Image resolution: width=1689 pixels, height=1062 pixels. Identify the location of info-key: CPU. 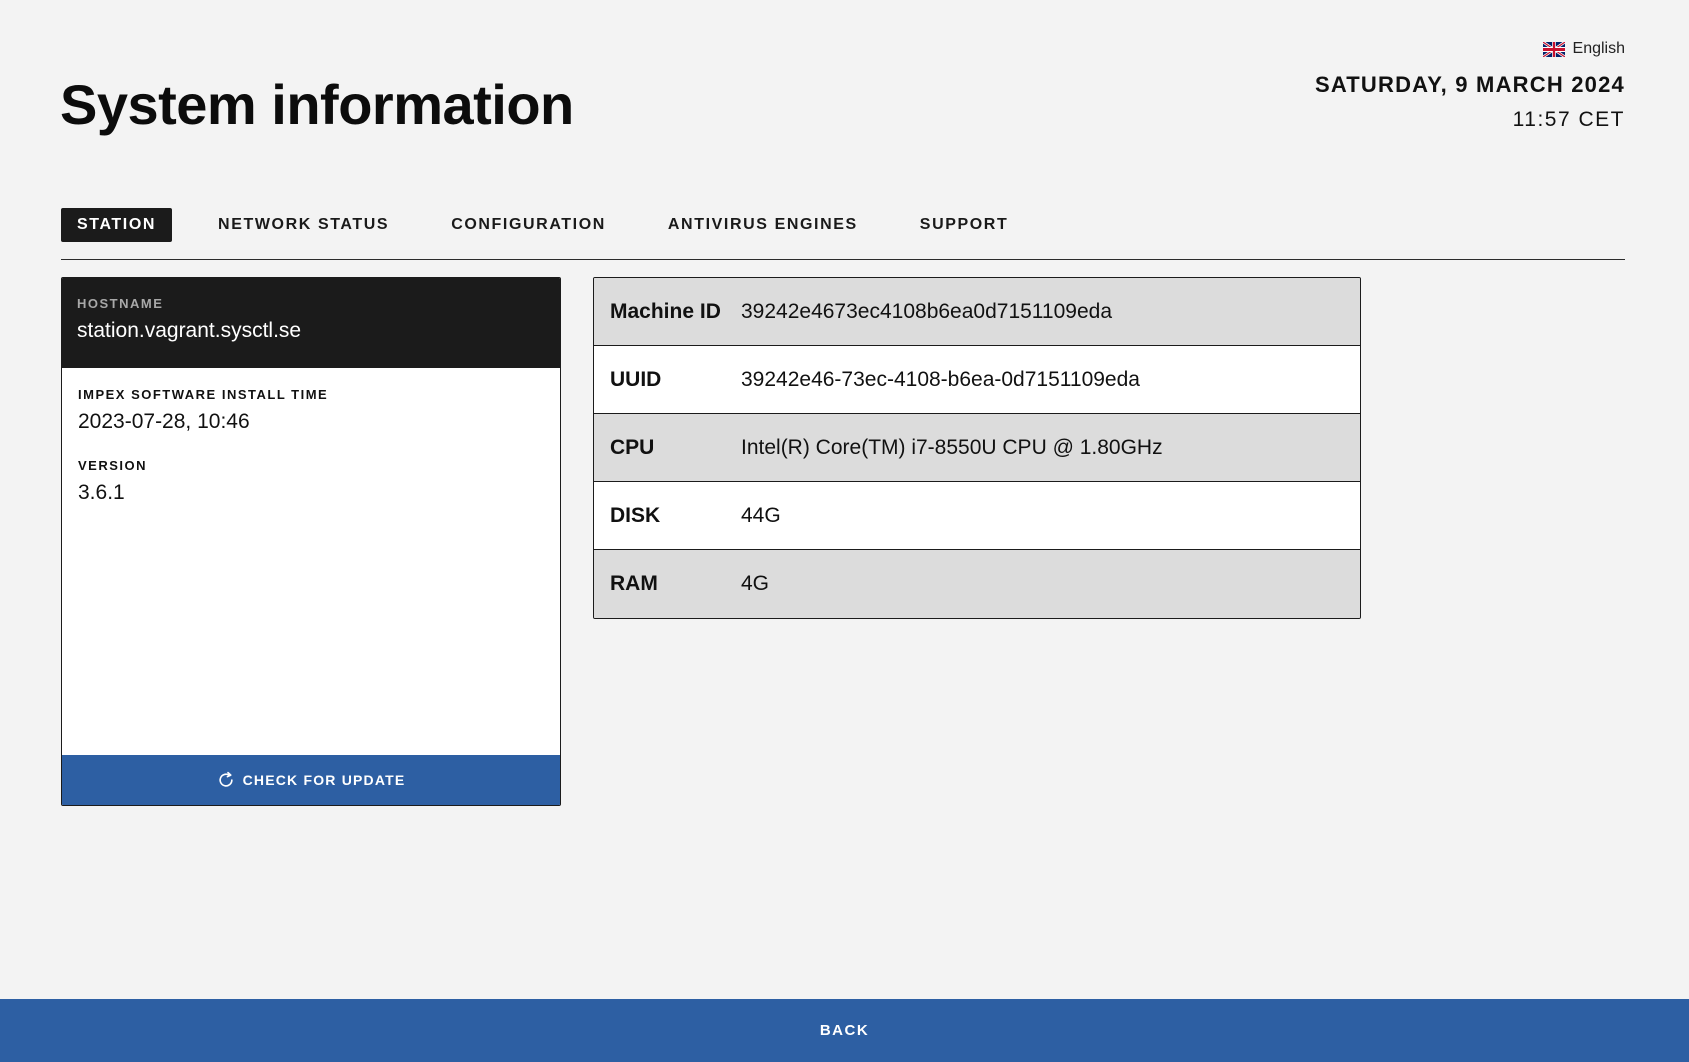
(632, 447).